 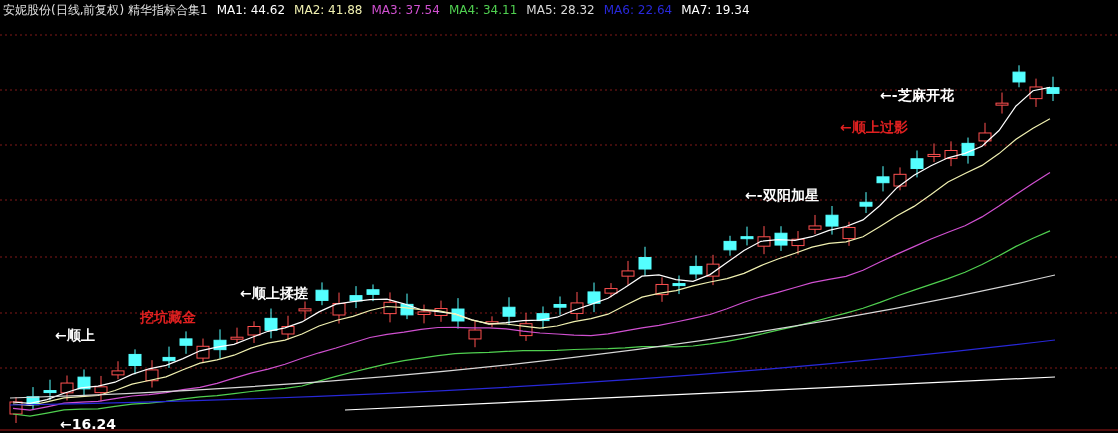 What do you see at coordinates (782, 195) in the screenshot?
I see `signal-label: ←-双阳加星` at bounding box center [782, 195].